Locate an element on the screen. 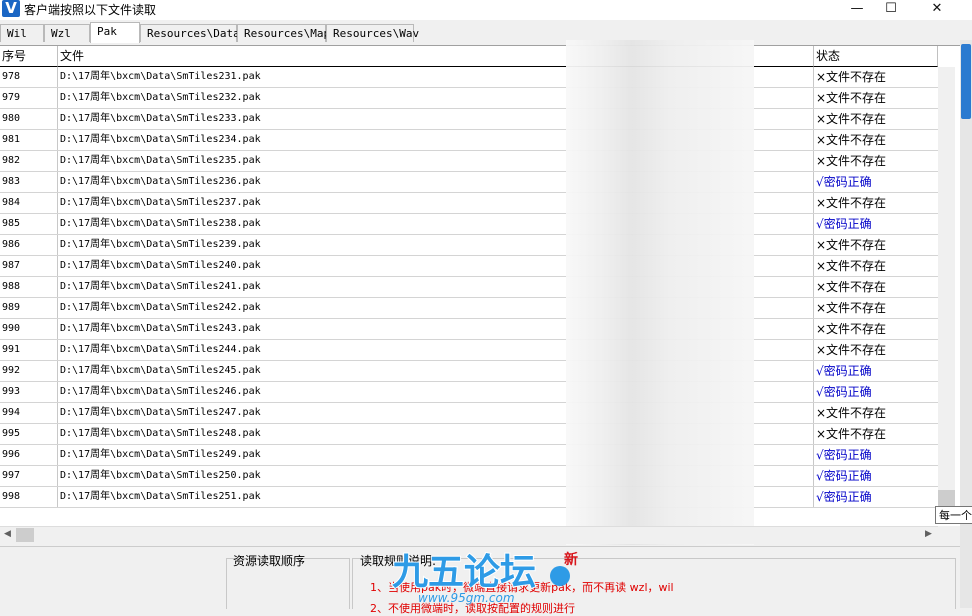 This screenshot has width=972, height=616. row-index: 979 is located at coordinates (29, 98).